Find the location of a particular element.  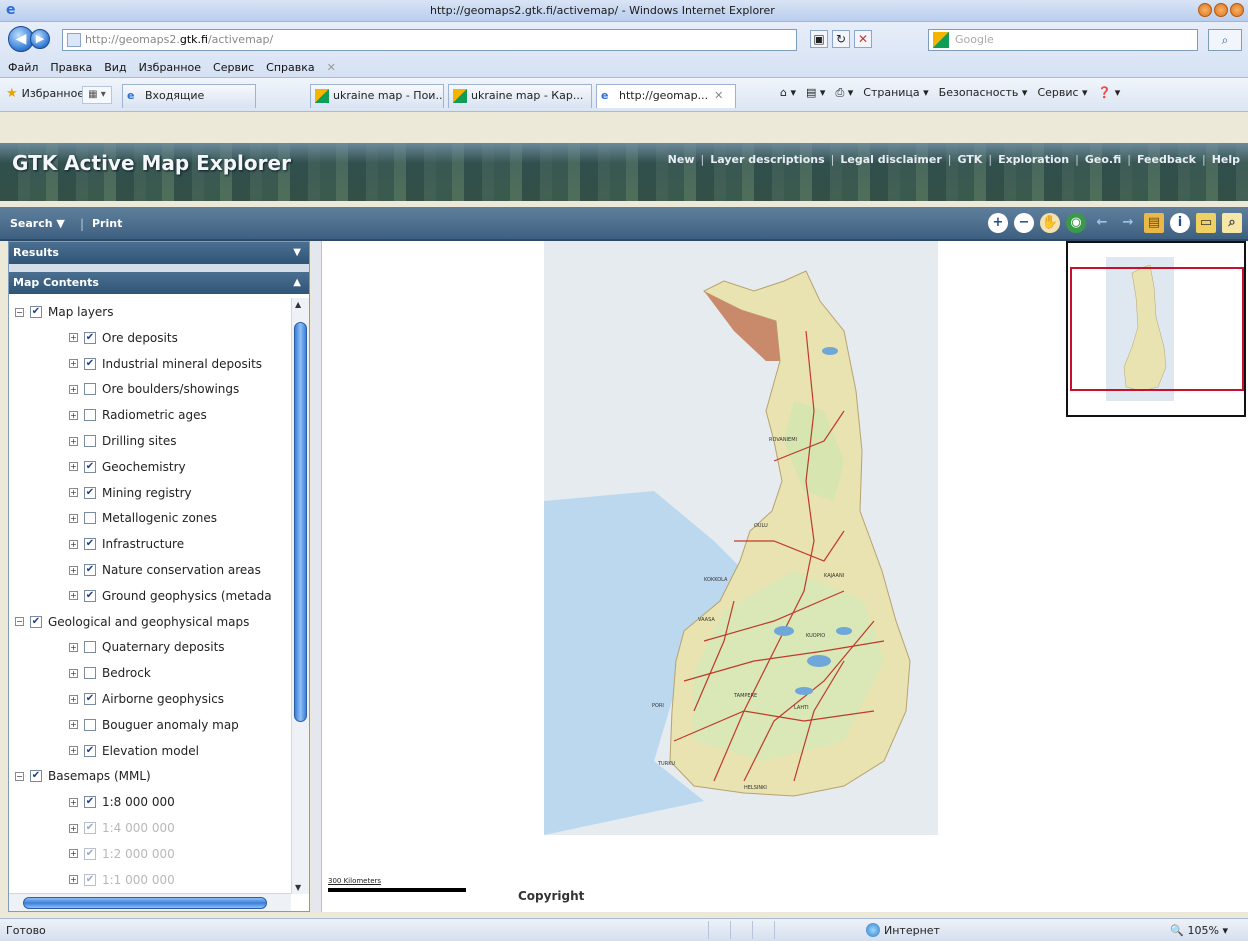

menu-tools: Сервис is located at coordinates (233, 67).